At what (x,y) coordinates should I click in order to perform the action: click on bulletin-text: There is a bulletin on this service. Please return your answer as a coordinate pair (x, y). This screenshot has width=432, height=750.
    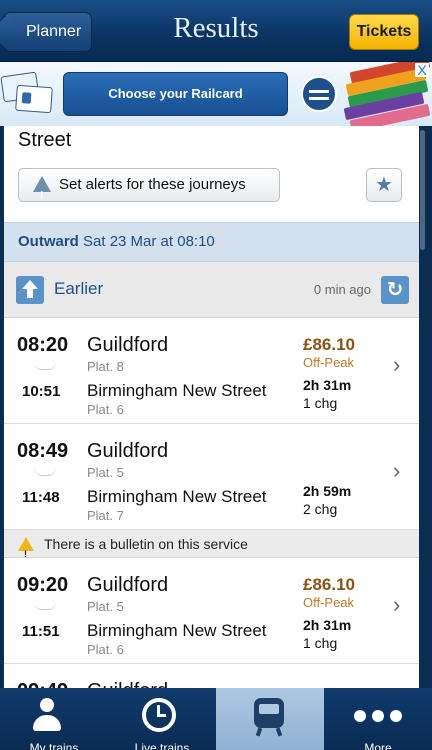
    Looking at the image, I should click on (146, 544).